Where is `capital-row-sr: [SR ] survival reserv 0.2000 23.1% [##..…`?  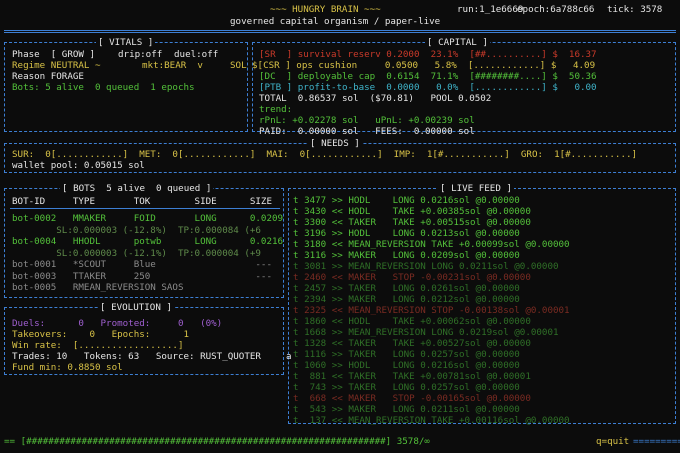 capital-row-sr: [SR ] survival reserv 0.2000 23.1% [##..… is located at coordinates (428, 54).